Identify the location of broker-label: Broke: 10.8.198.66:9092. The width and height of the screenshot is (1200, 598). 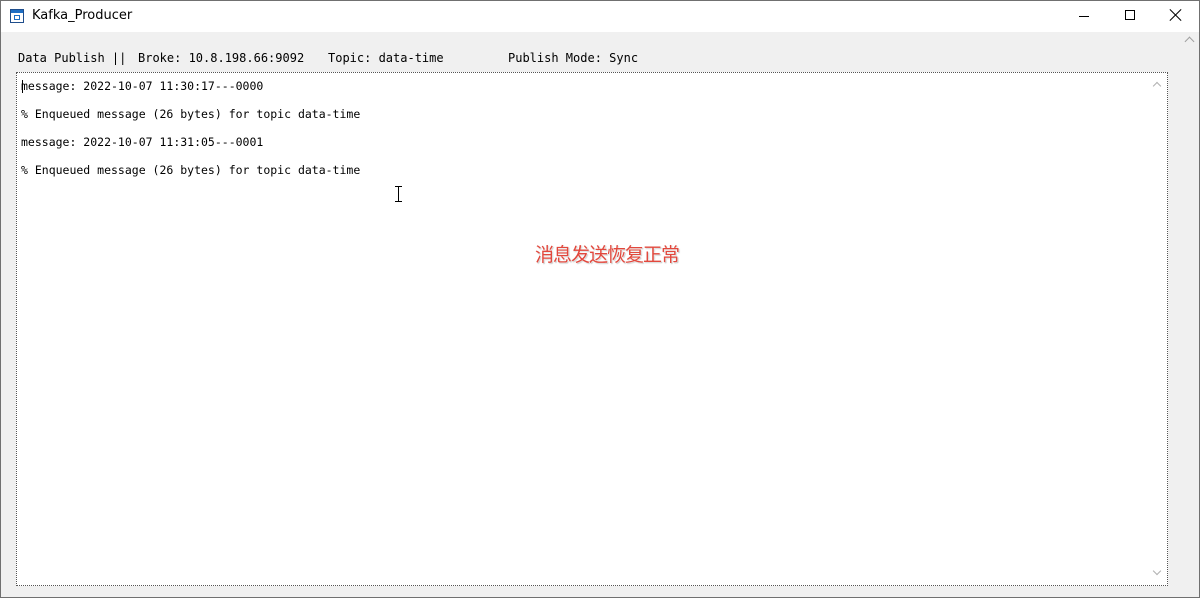
(221, 58).